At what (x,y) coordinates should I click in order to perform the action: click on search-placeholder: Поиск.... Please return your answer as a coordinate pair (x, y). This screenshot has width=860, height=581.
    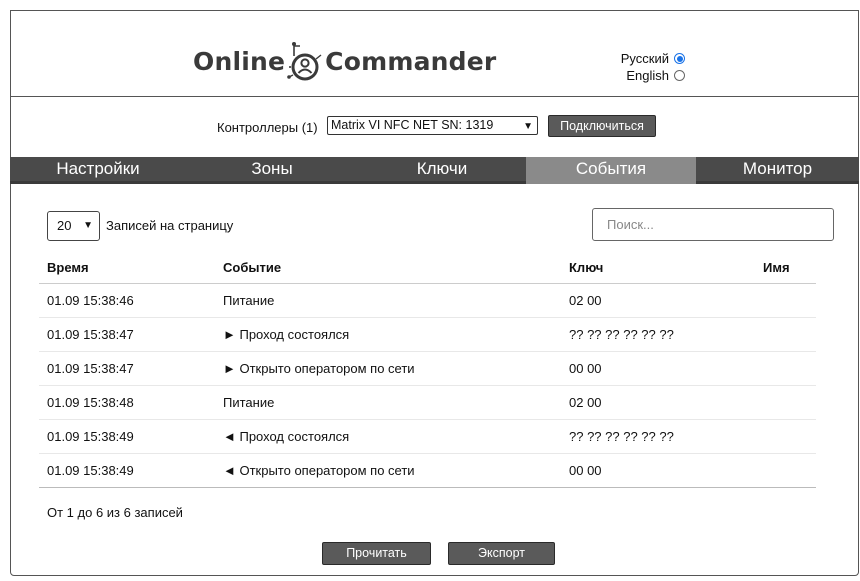
    Looking at the image, I should click on (630, 224).